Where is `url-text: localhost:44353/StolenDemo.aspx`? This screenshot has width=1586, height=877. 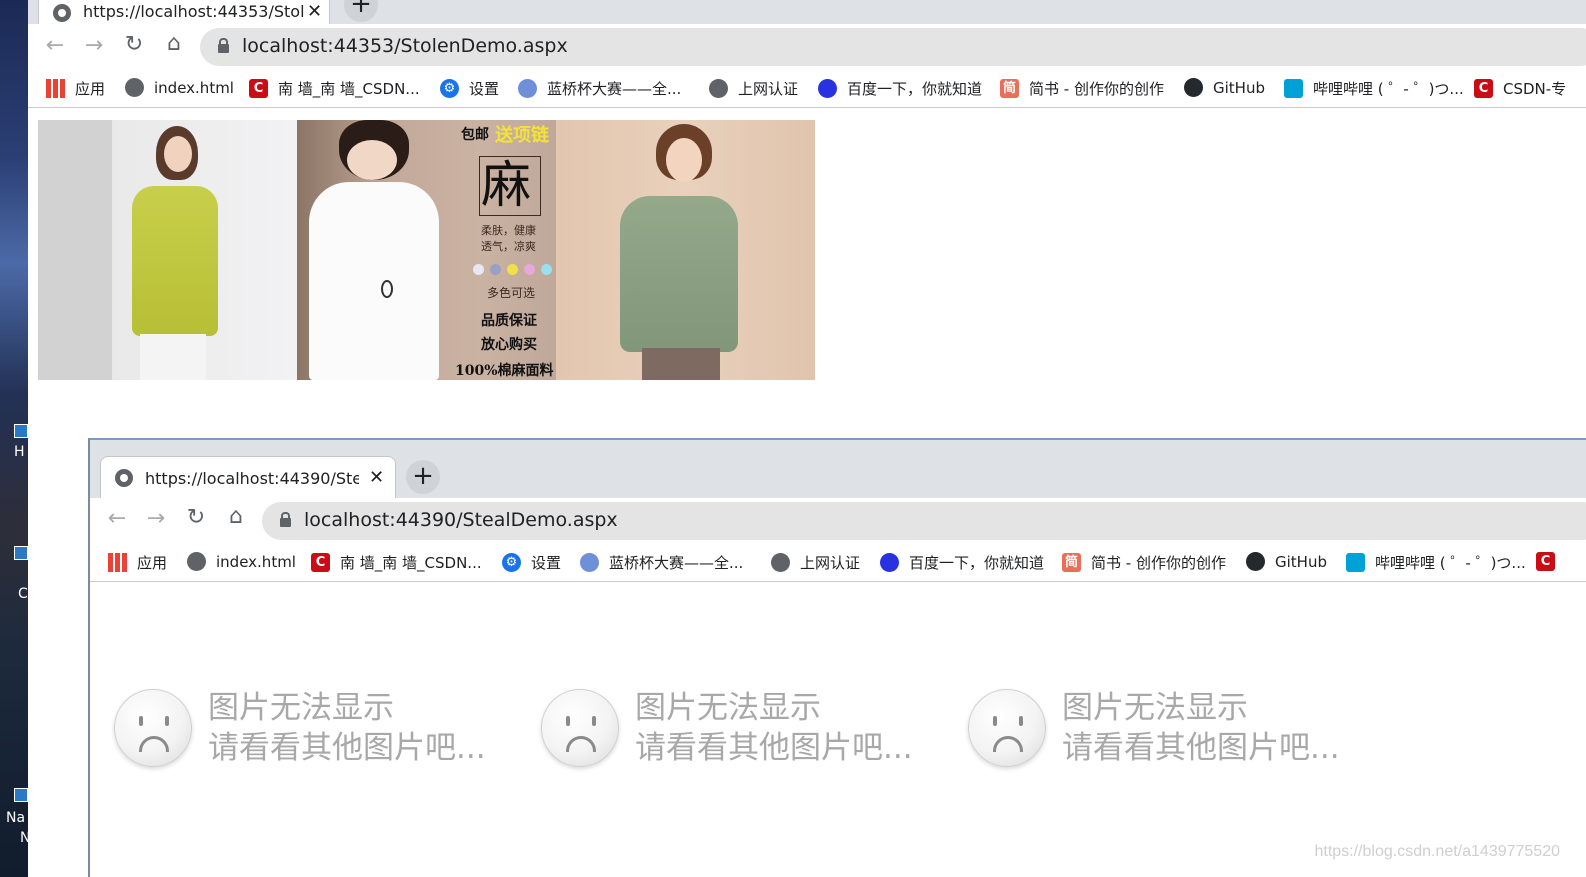
url-text: localhost:44353/StolenDemo.aspx is located at coordinates (405, 46).